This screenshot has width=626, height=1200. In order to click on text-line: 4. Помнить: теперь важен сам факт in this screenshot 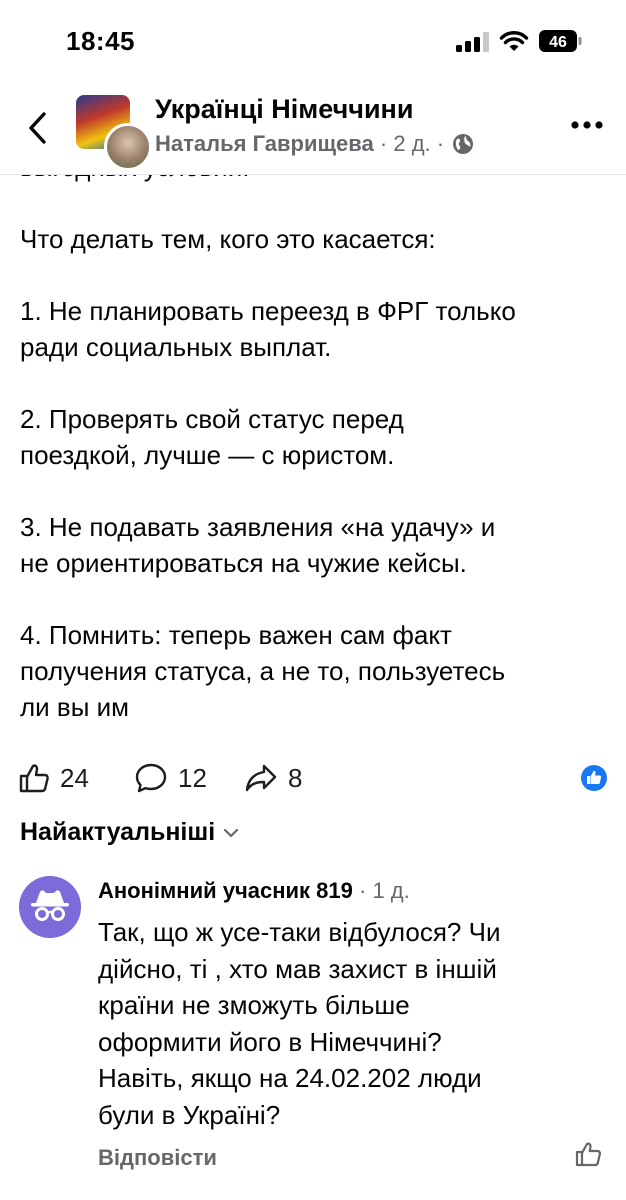, I will do `click(236, 635)`.